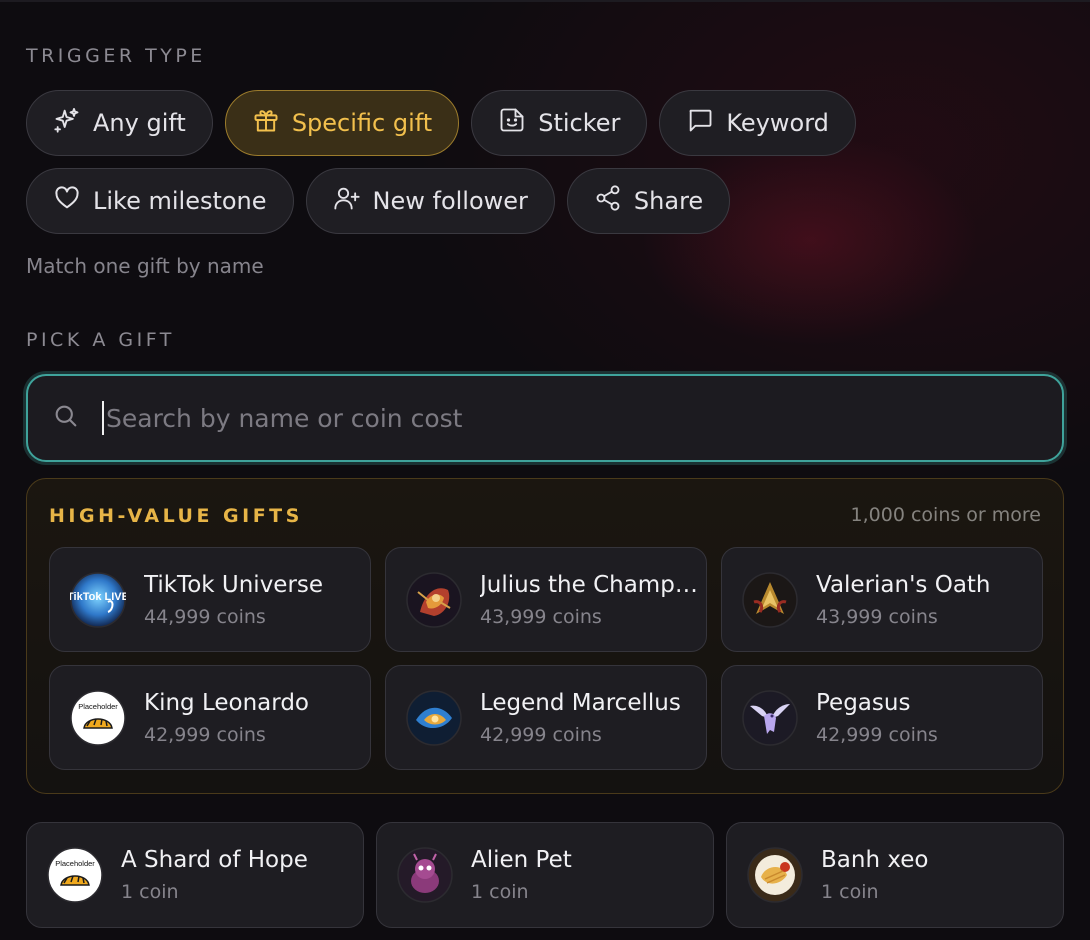  I want to click on chip-label: Any gift, so click(139, 123).